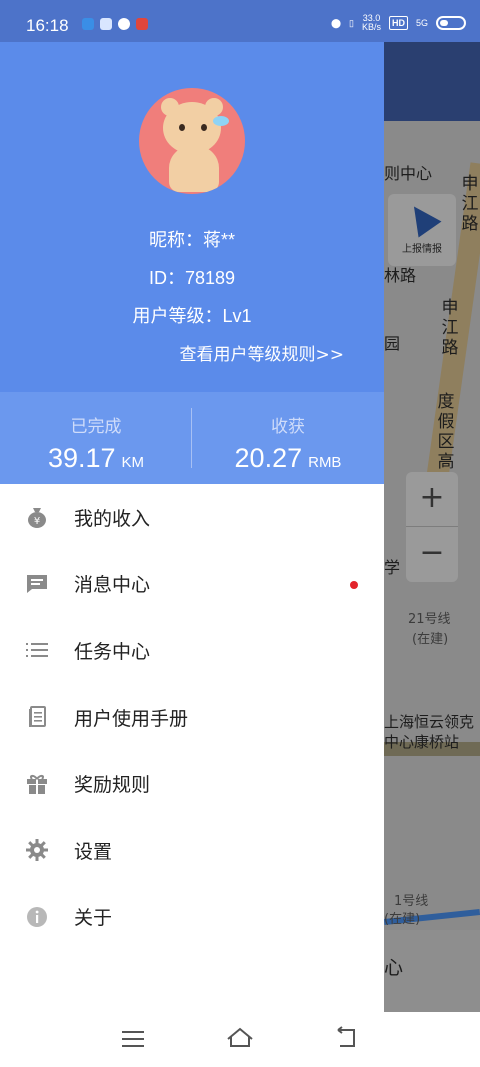  What do you see at coordinates (37, 717) in the screenshot?
I see `manual-icon` at bounding box center [37, 717].